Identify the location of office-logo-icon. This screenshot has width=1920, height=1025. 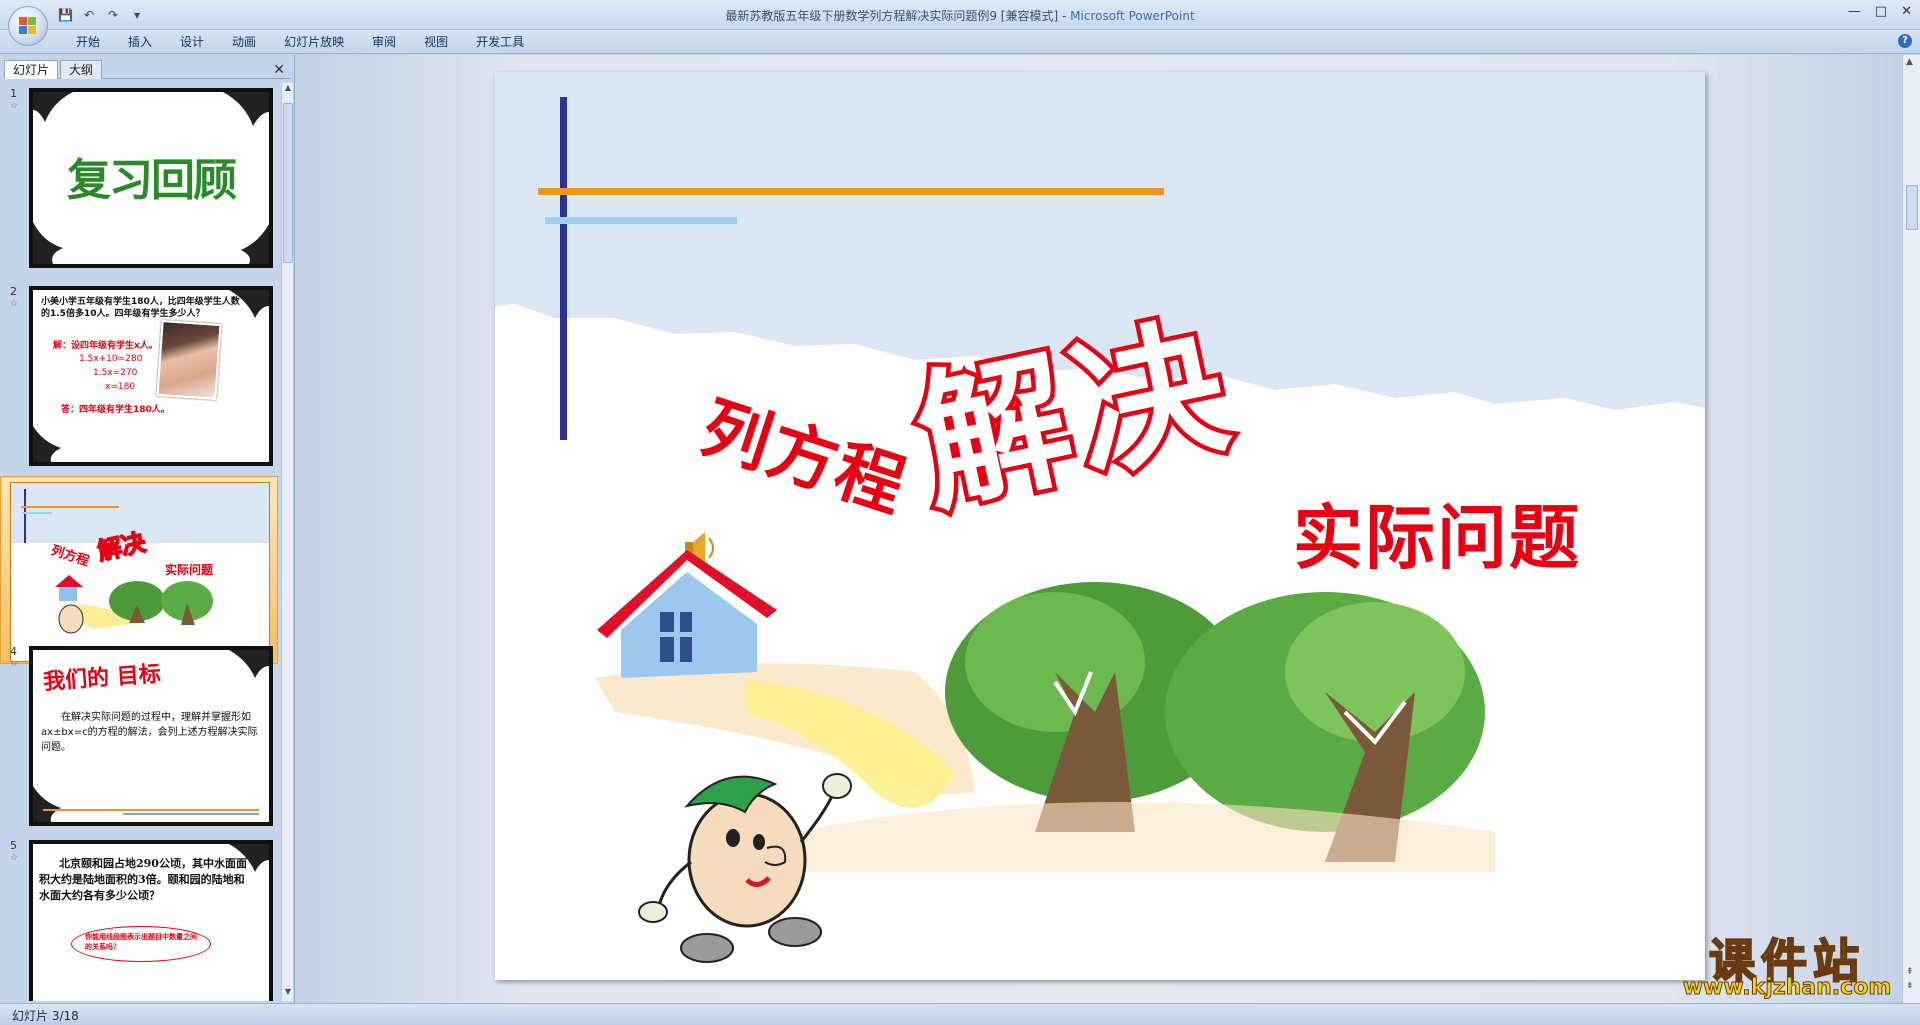
(28, 26).